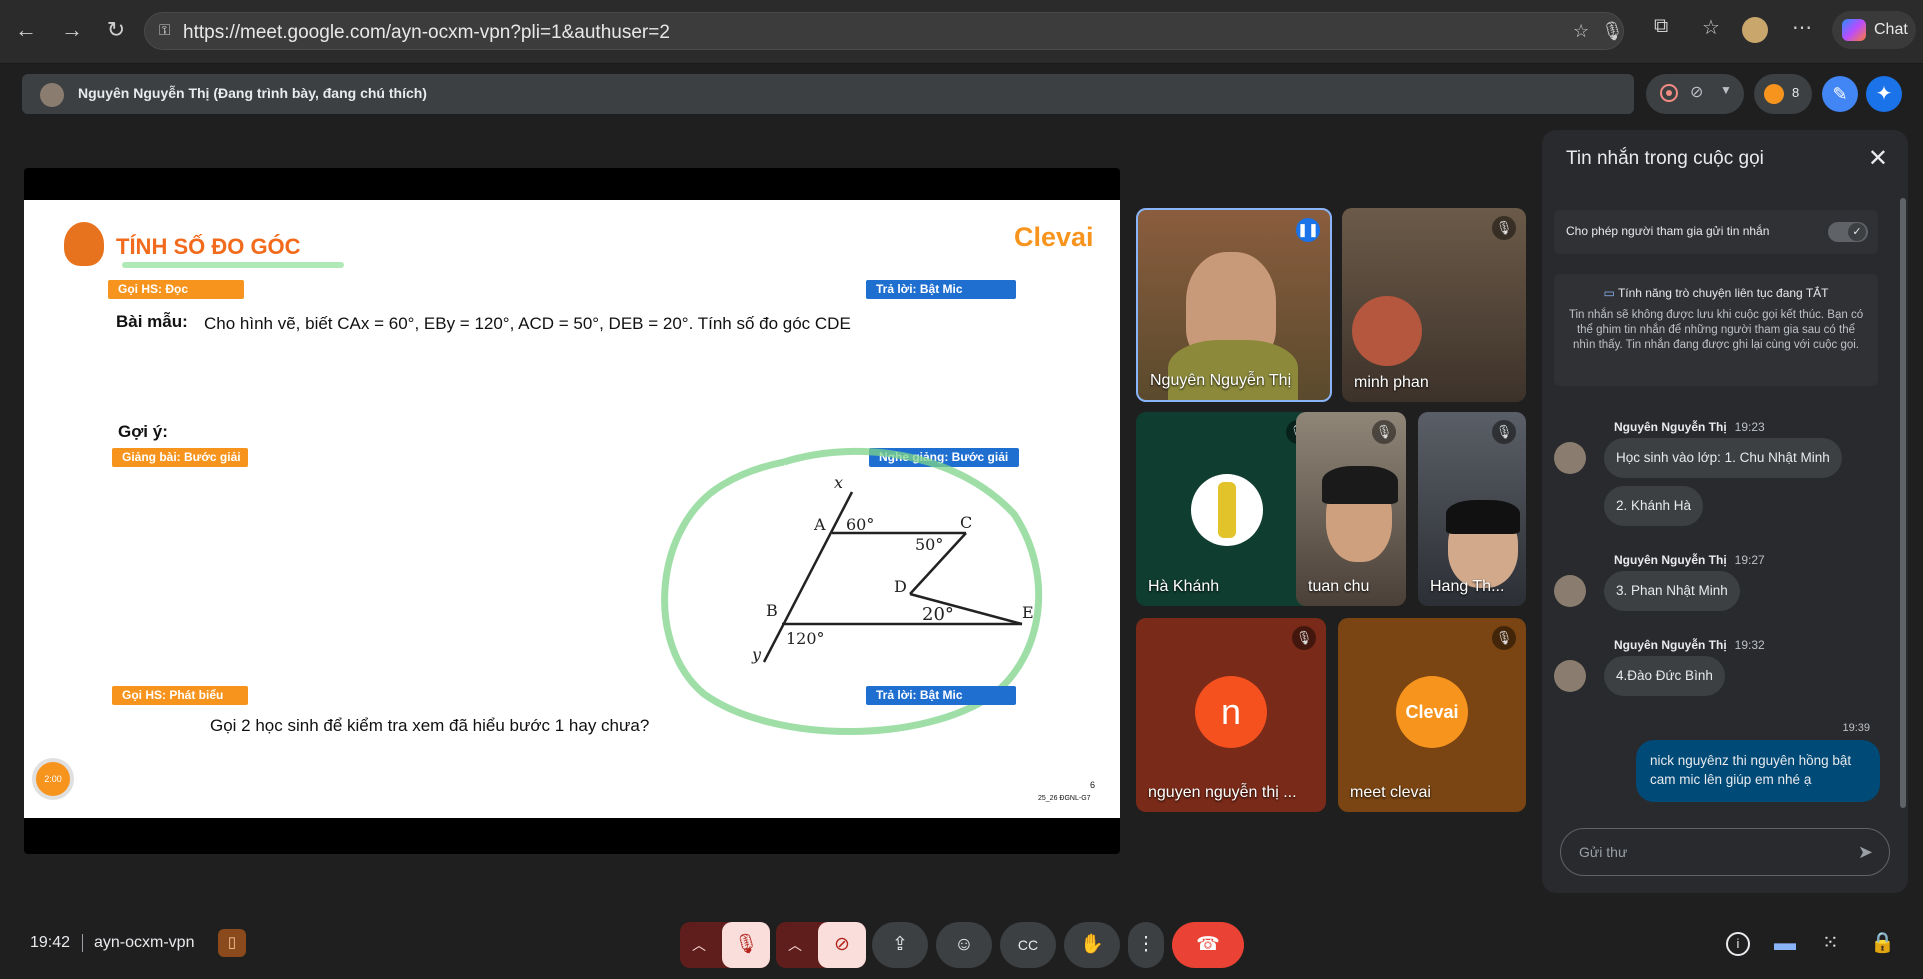 The image size is (1923, 979). I want to click on message-bubble: 4.Đào Đức Bình, so click(1664, 676).